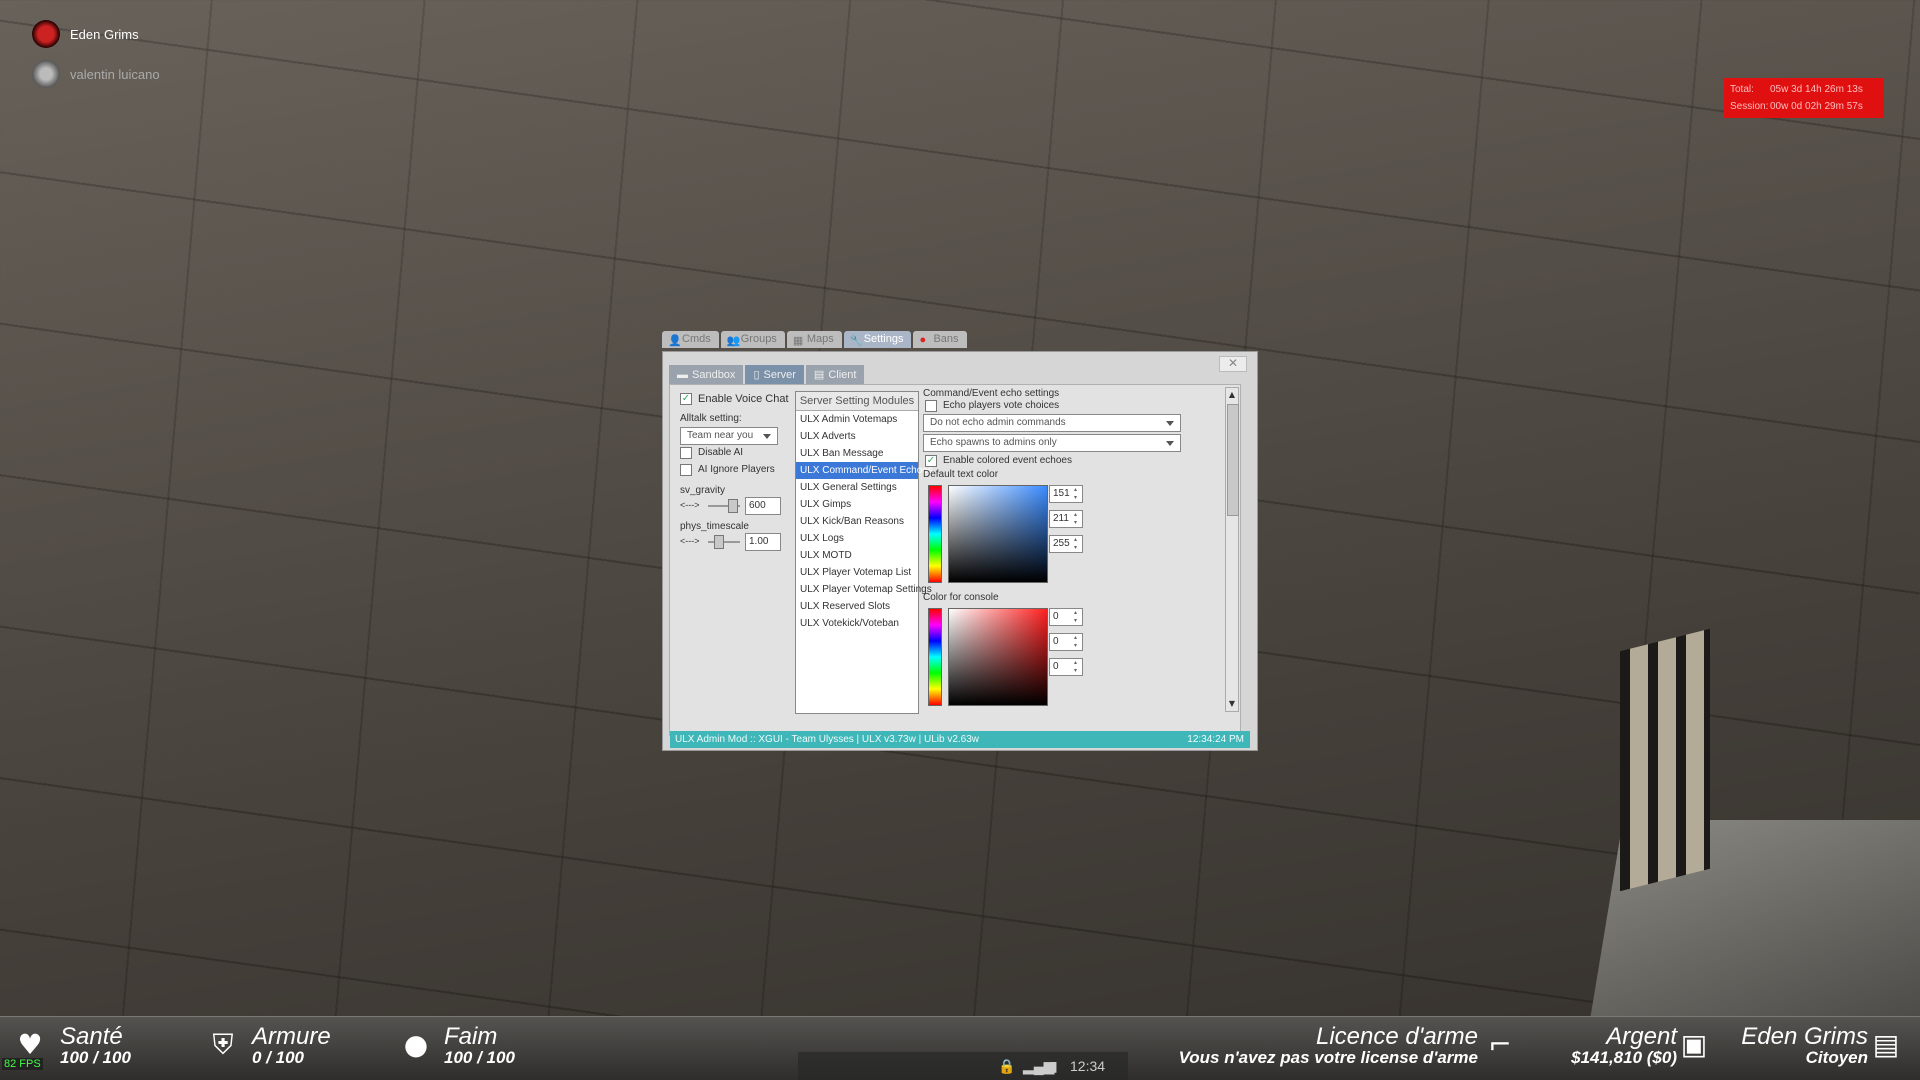 This screenshot has width=1920, height=1080. Describe the element at coordinates (721, 452) in the screenshot. I see `disable-ai-label: Disable AI` at that location.